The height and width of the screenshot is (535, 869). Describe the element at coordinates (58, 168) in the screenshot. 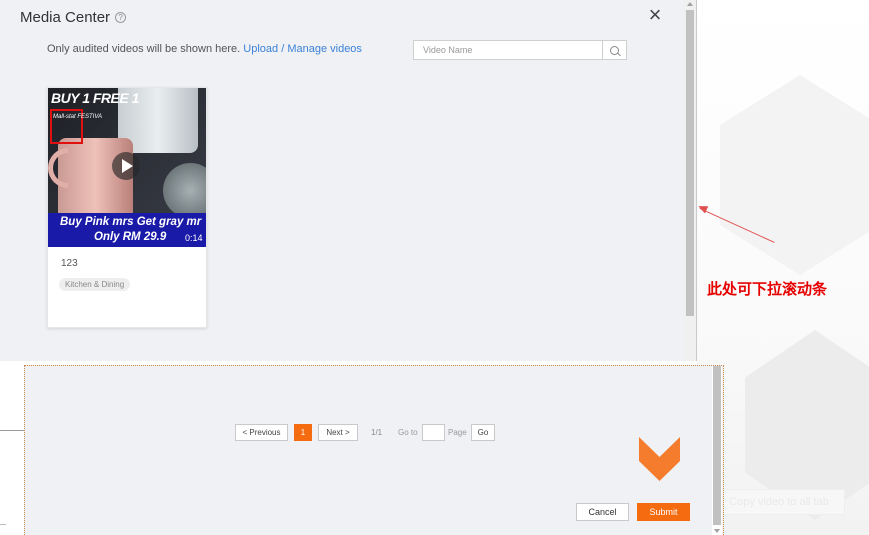

I see `thumbnail-mug-handle` at that location.